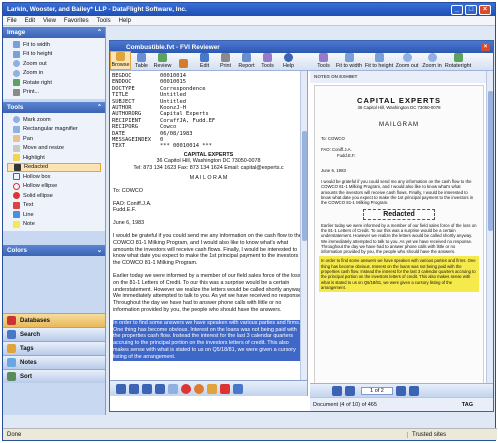  What do you see at coordinates (54, 348) in the screenshot?
I see `nav-tags: Tags` at bounding box center [54, 348].